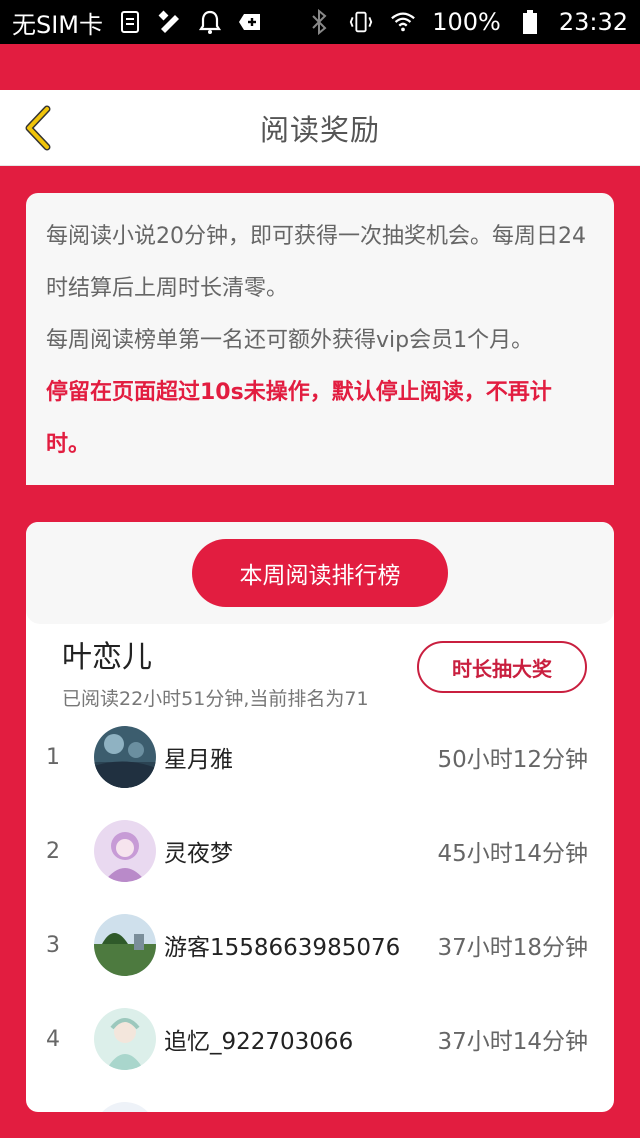 This screenshot has width=640, height=1138. What do you see at coordinates (320, 851) in the screenshot?
I see `ranking-row: 2 灵夜梦 45小时14分钟` at bounding box center [320, 851].